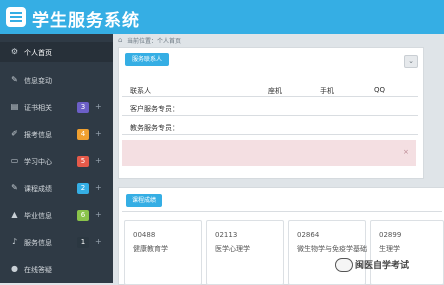 The image size is (444, 285). What do you see at coordinates (56, 80) in the screenshot?
I see `sidebar-item-info-change: ✎ 信息变动` at bounding box center [56, 80].